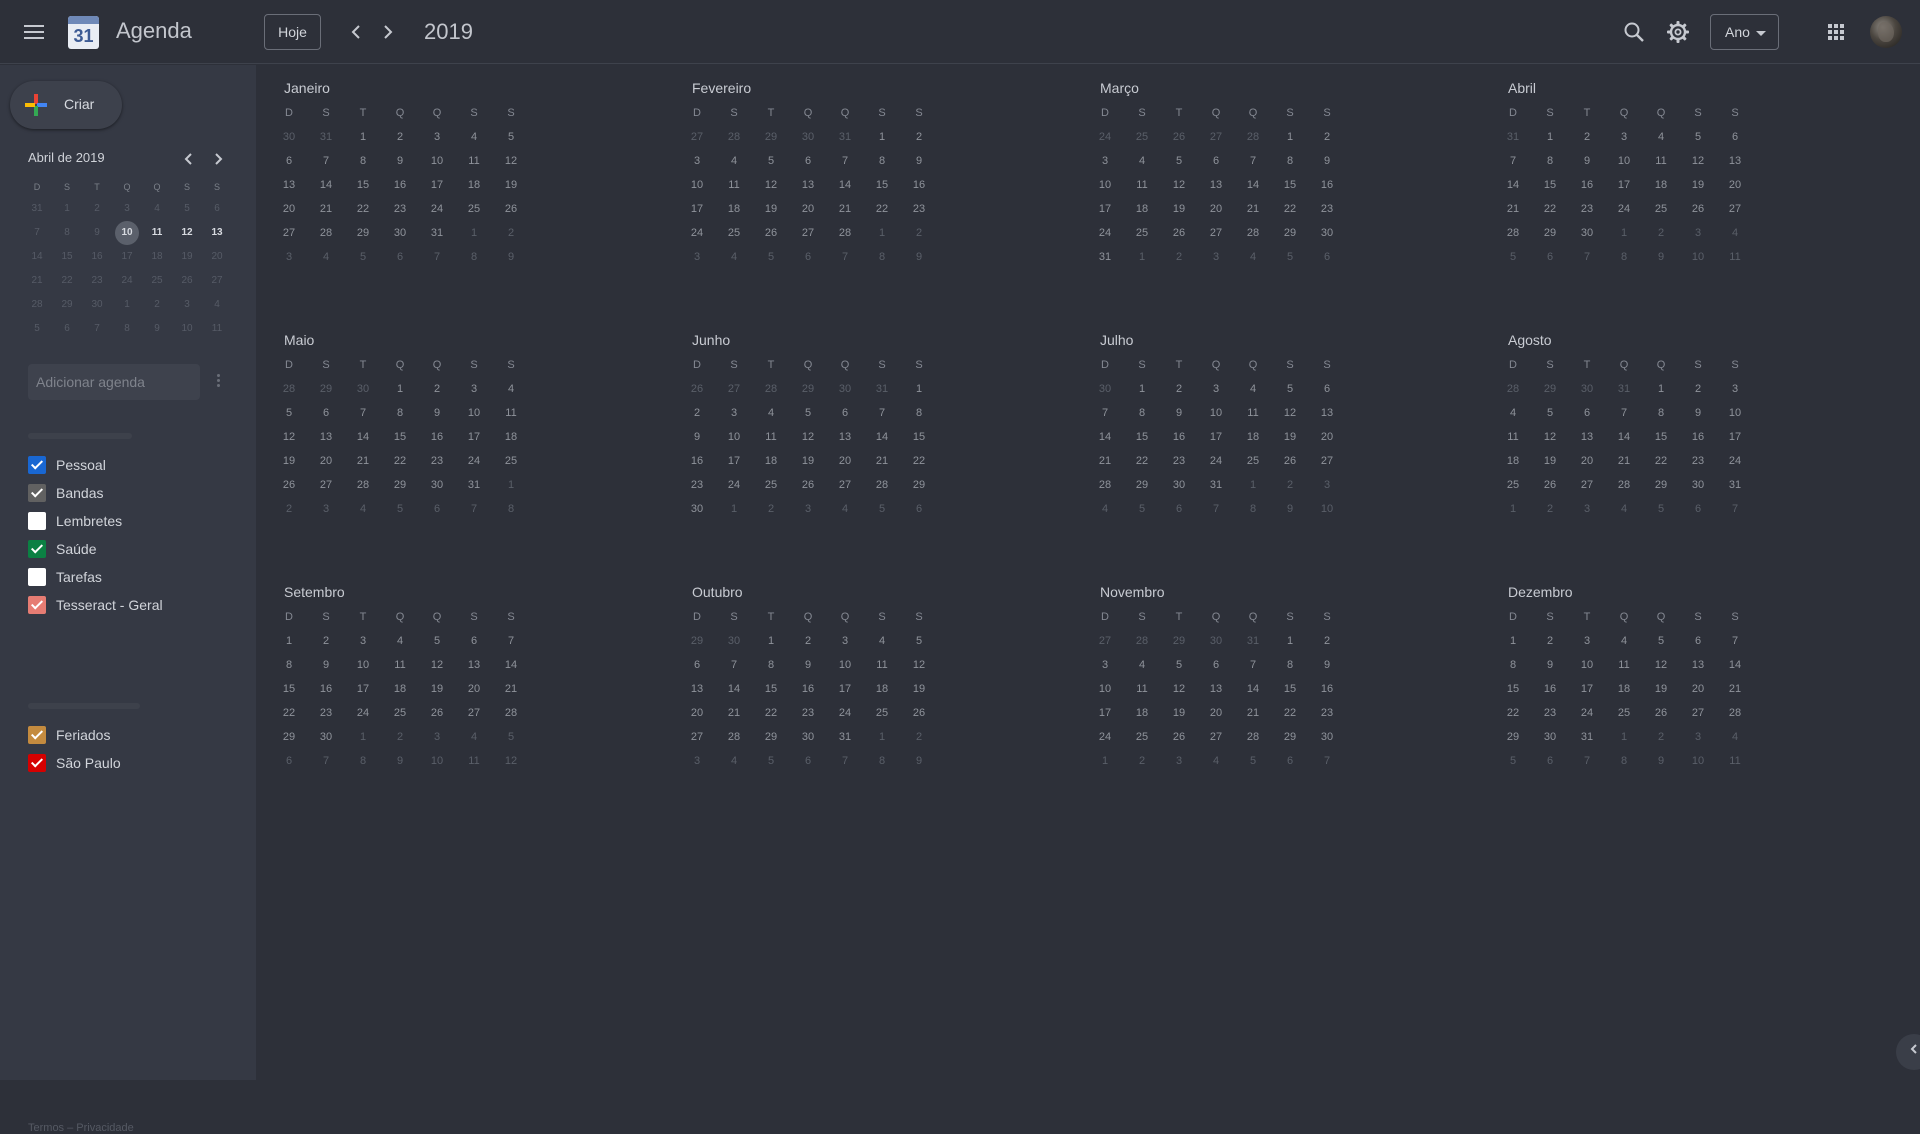 The width and height of the screenshot is (1920, 1134). Describe the element at coordinates (1550, 713) in the screenshot. I see `day-cell: 23` at that location.